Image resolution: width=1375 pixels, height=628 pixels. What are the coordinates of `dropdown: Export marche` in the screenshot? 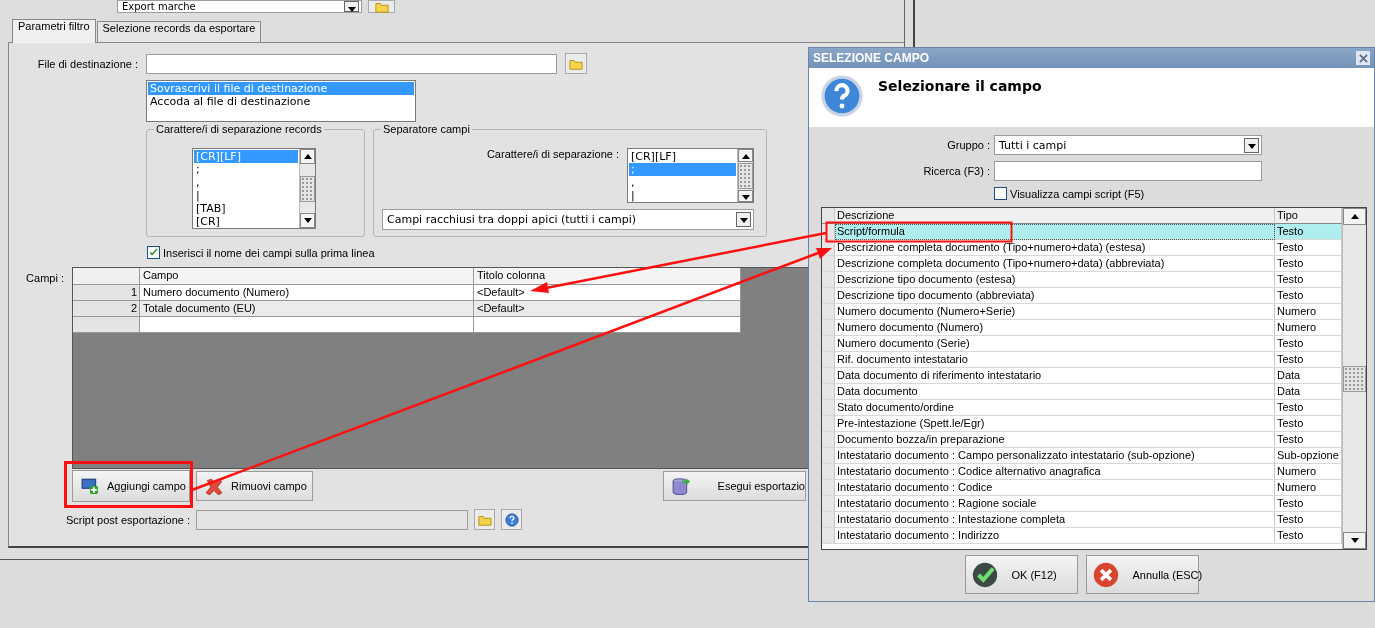 It's located at (239, 6).